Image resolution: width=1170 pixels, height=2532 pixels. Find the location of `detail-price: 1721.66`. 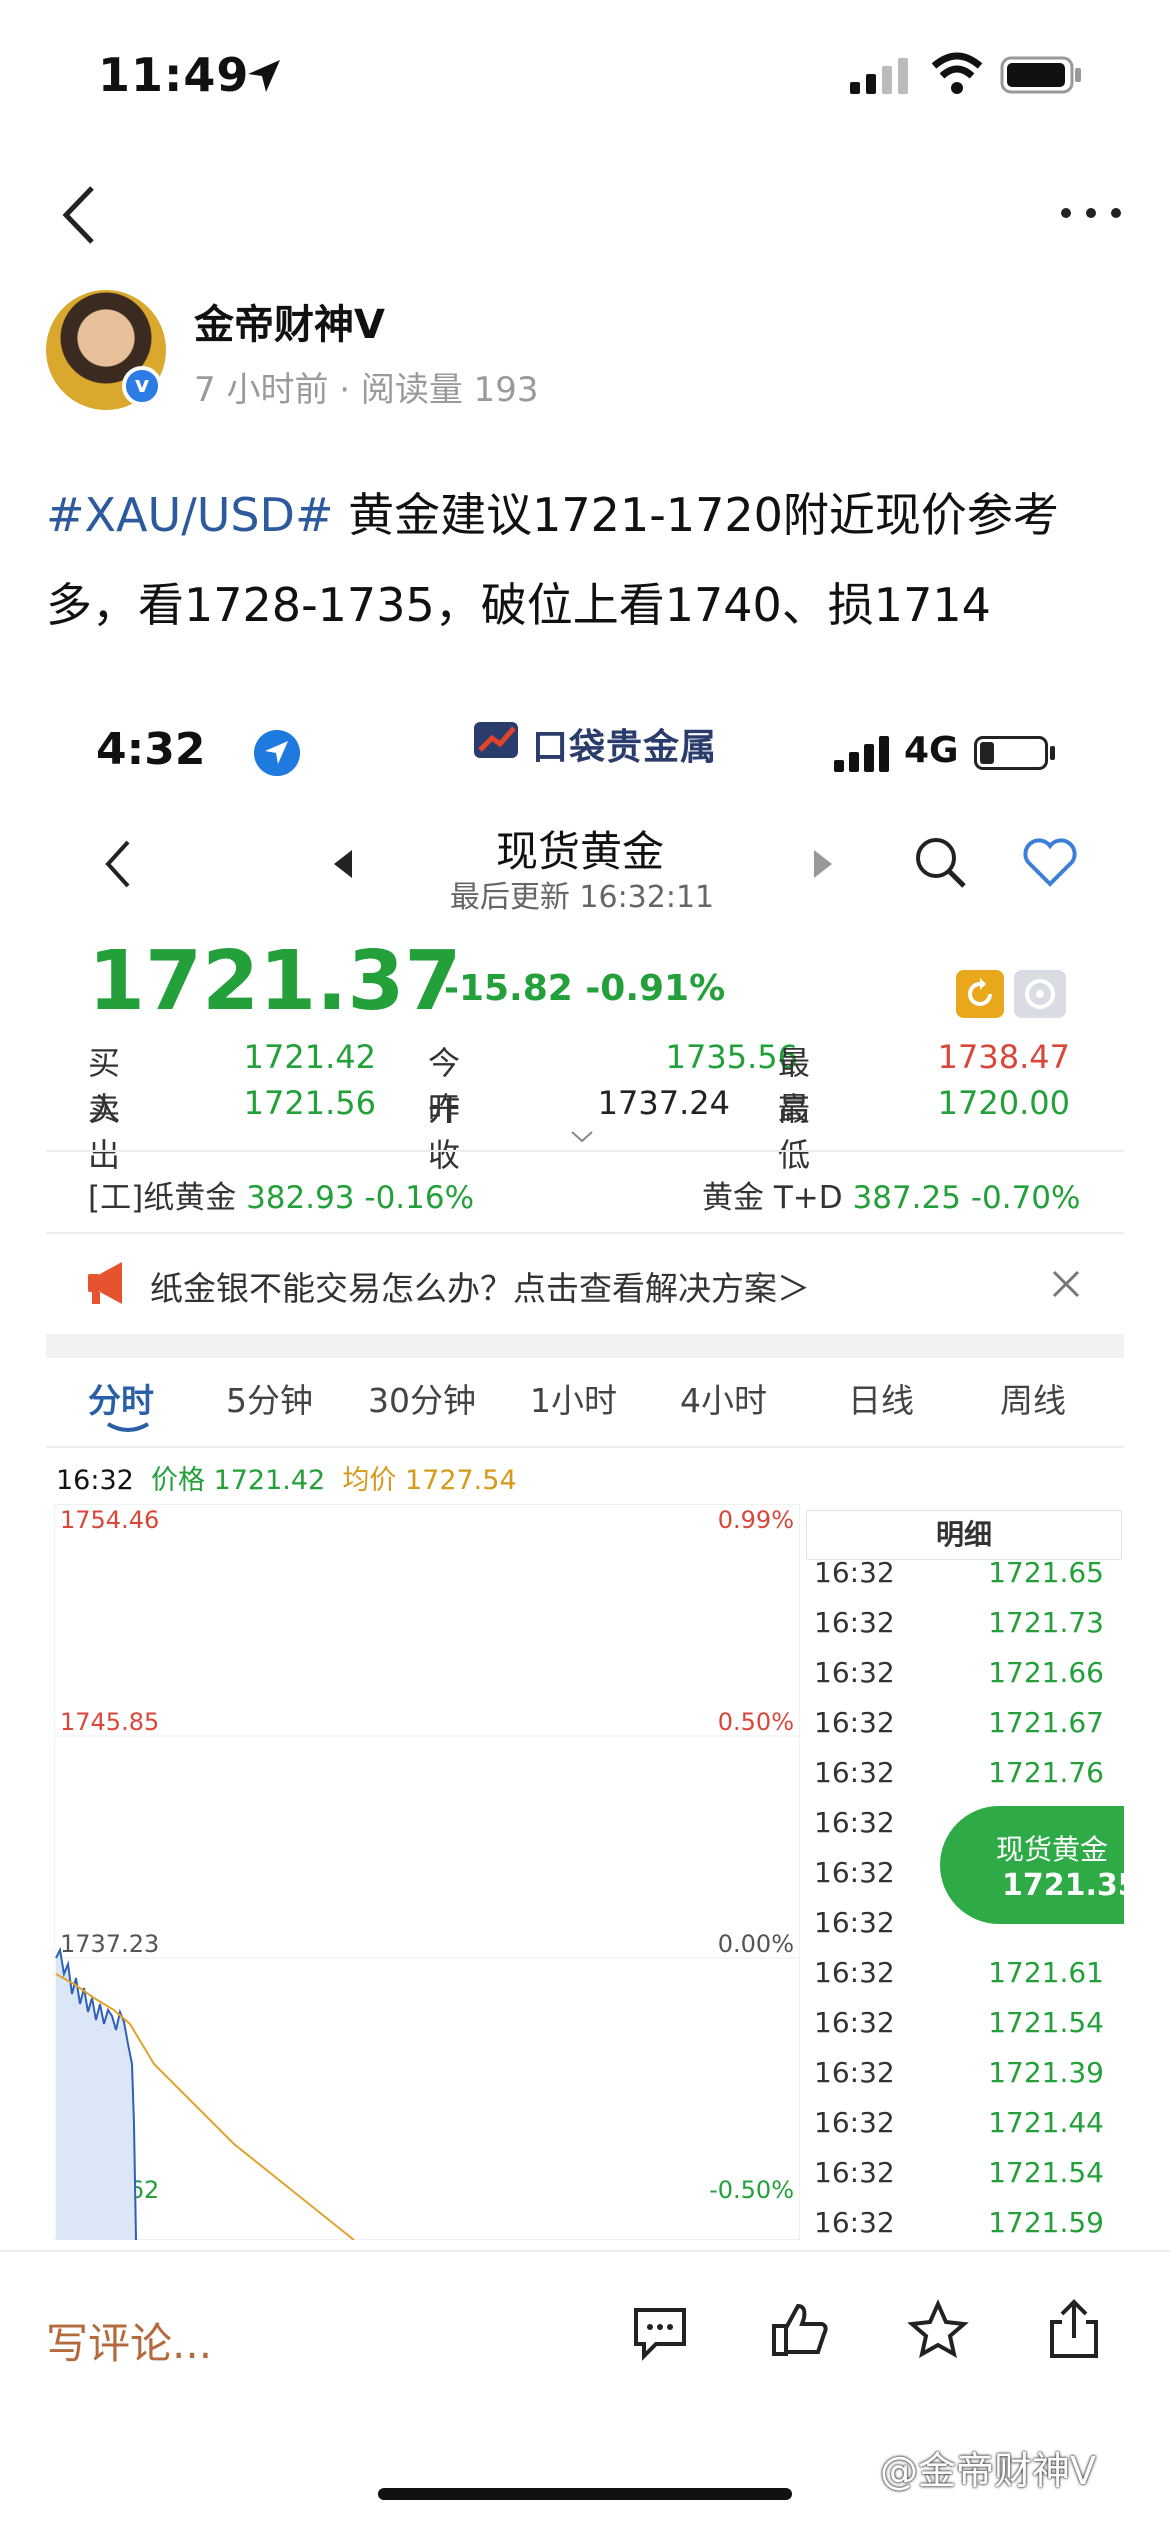

detail-price: 1721.66 is located at coordinates (1046, 1672).